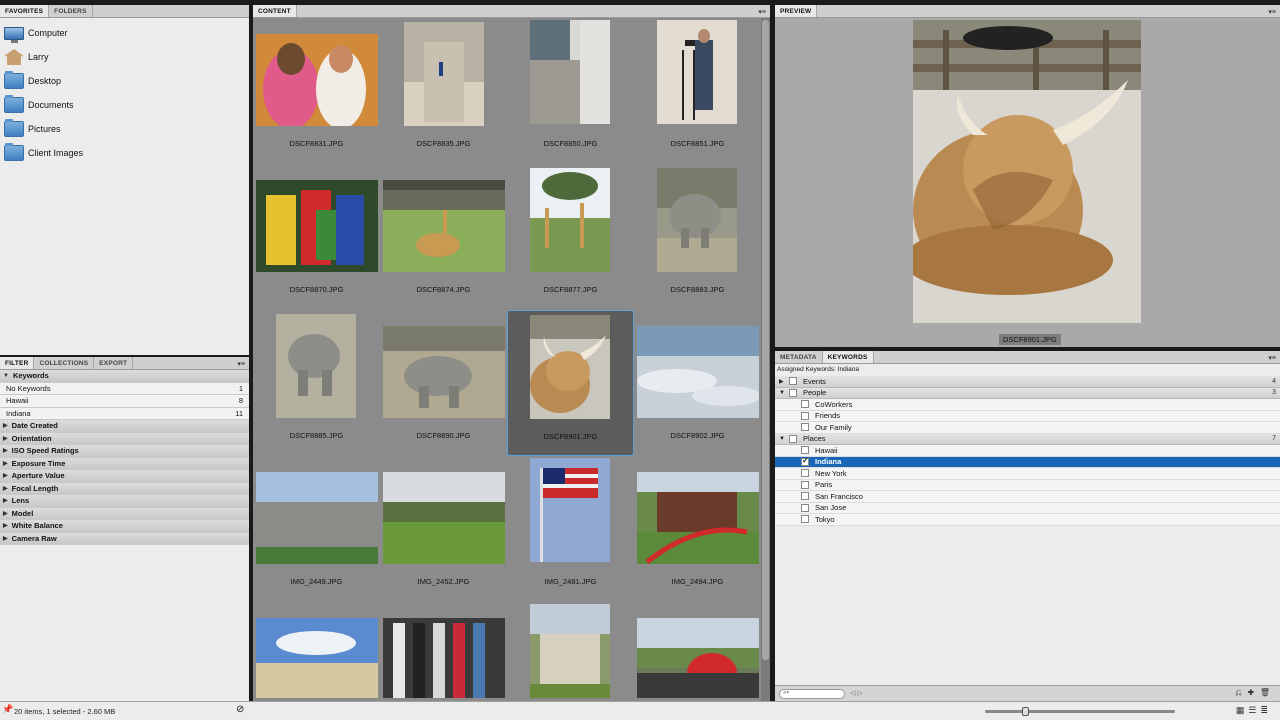 This screenshot has height=720, width=1280. What do you see at coordinates (1027, 382) in the screenshot?
I see `keyword-group: ▶ Events 4` at bounding box center [1027, 382].